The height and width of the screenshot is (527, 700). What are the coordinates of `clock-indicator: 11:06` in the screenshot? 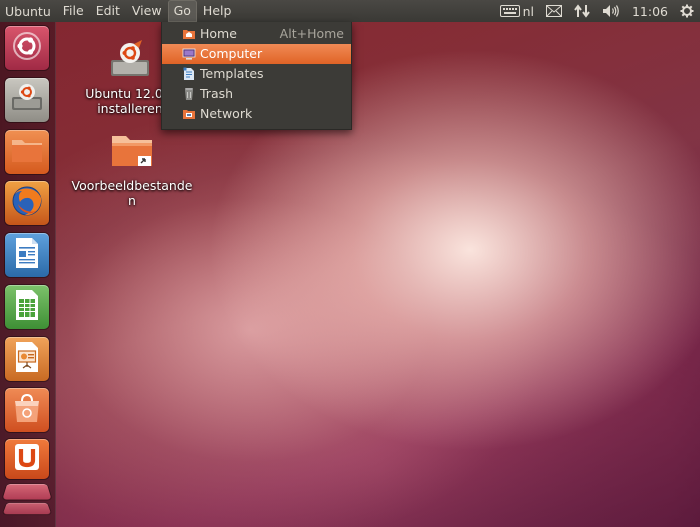 It's located at (650, 11).